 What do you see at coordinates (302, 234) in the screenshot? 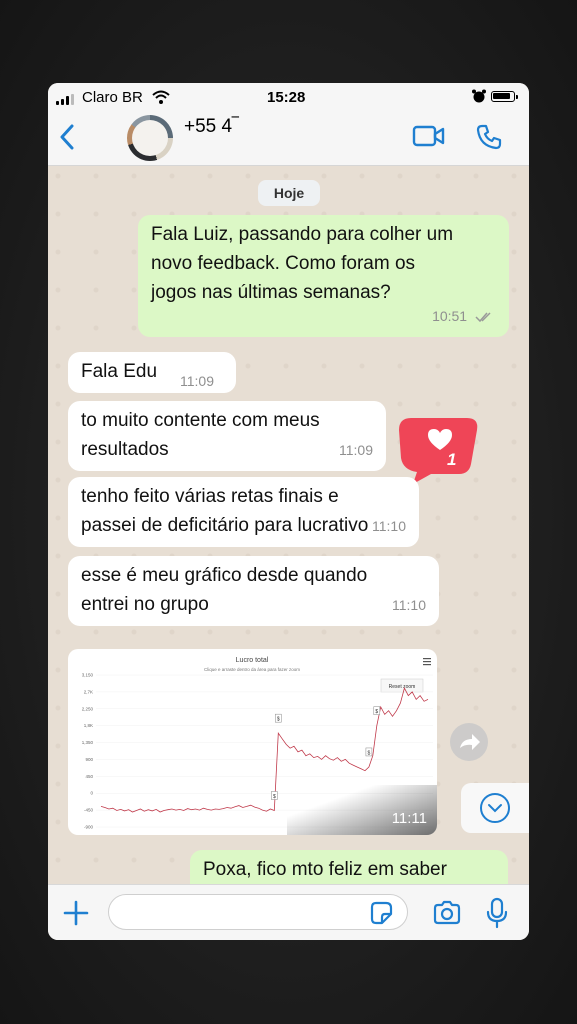
I see `message-line: Fala Luiz, passando para colher um` at bounding box center [302, 234].